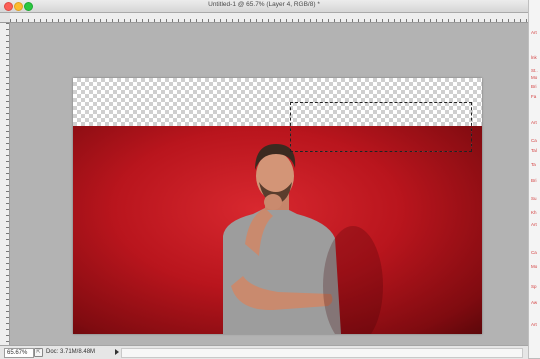 The image size is (540, 359). What do you see at coordinates (282, 270) in the screenshot?
I see `shirt-shape` at bounding box center [282, 270].